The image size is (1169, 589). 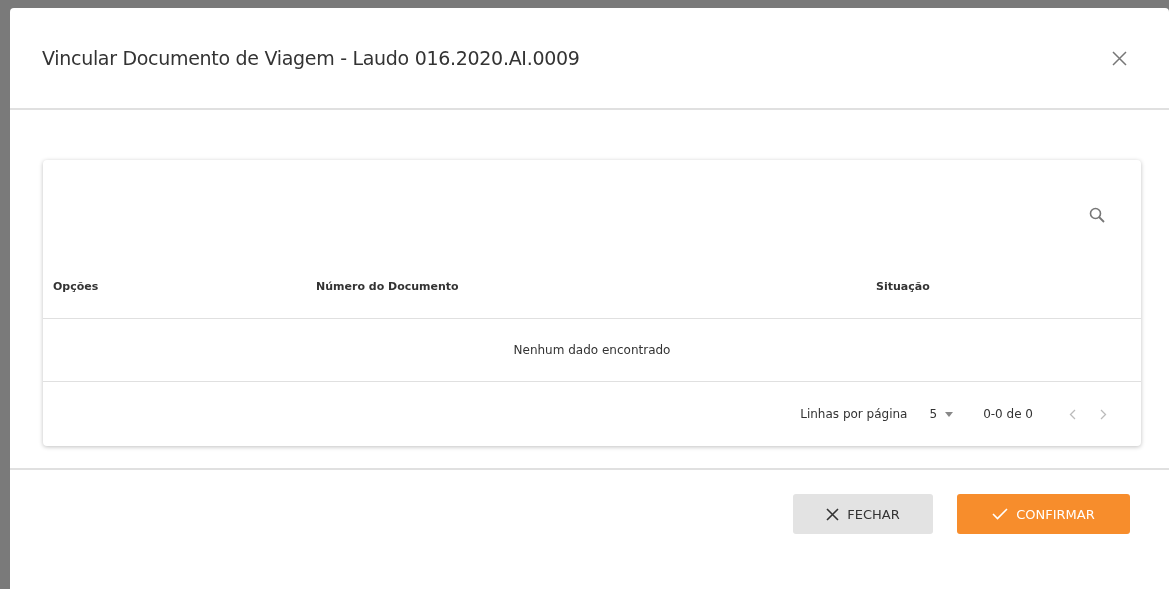 What do you see at coordinates (863, 514) in the screenshot?
I see `close-button: FECHAR` at bounding box center [863, 514].